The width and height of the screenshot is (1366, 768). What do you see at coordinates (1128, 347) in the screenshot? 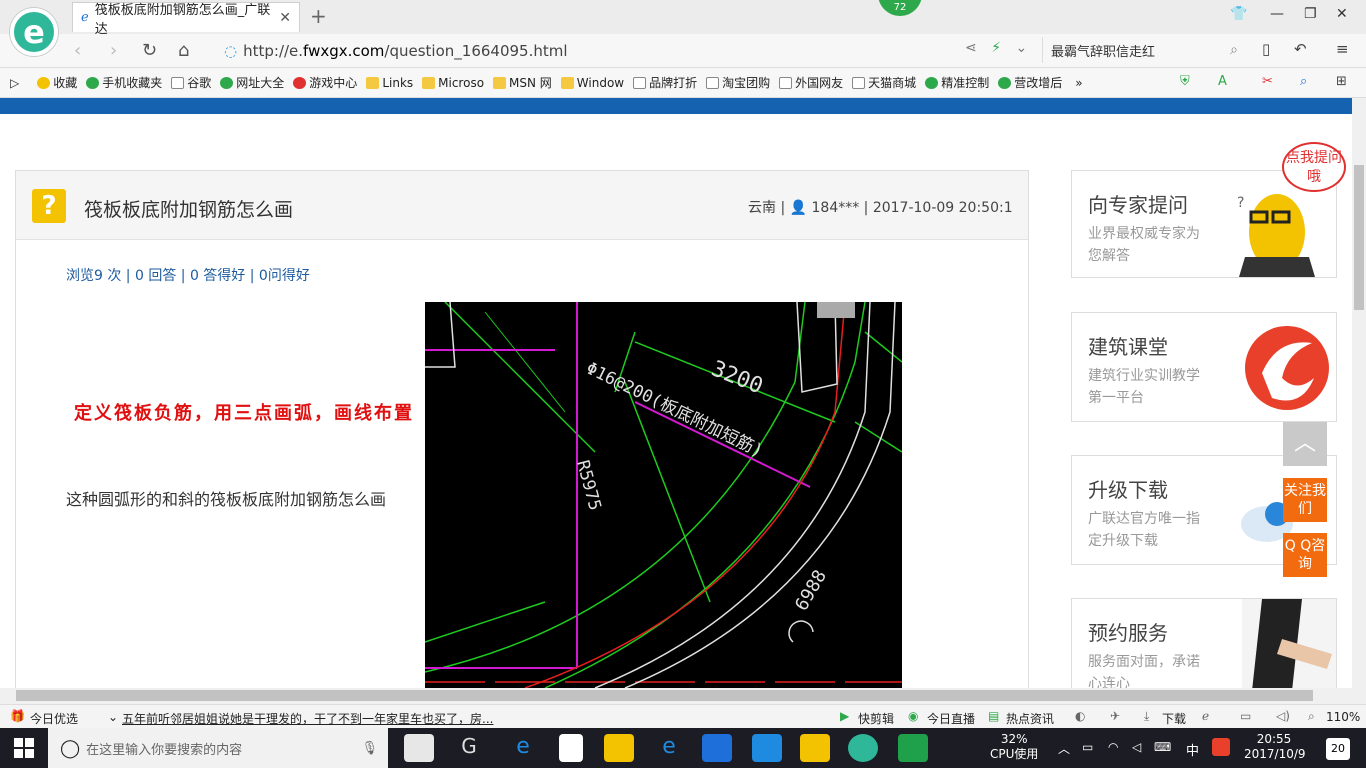
I see `sidebar-card-title: 建筑课堂` at bounding box center [1128, 347].